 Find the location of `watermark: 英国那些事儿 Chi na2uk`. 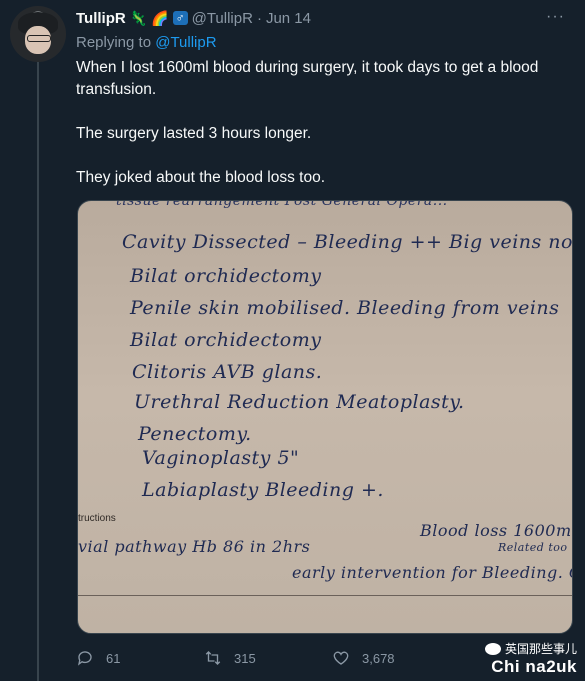

watermark: 英国那些事儿 Chi na2uk is located at coordinates (530, 658).